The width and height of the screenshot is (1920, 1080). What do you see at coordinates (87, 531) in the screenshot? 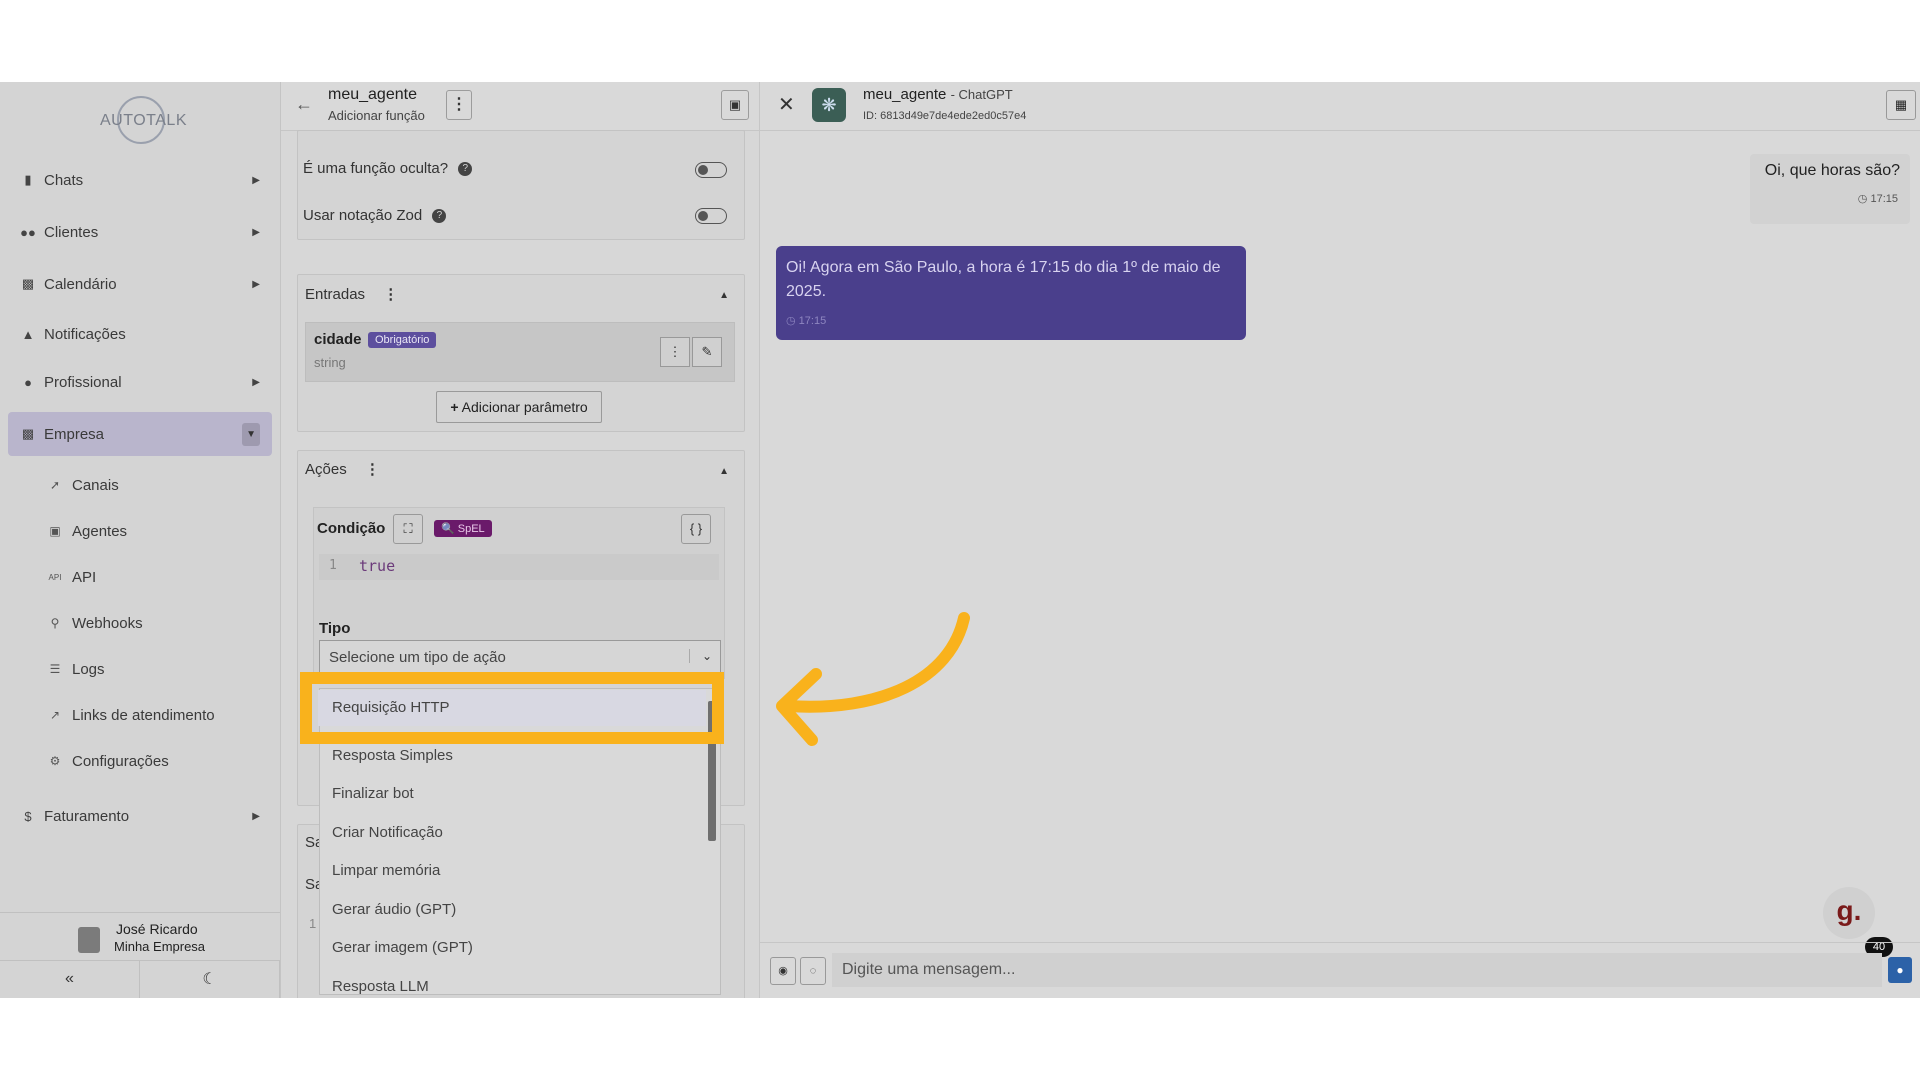
I see `sidebar-item-agentes: ▣ Agentes` at bounding box center [87, 531].